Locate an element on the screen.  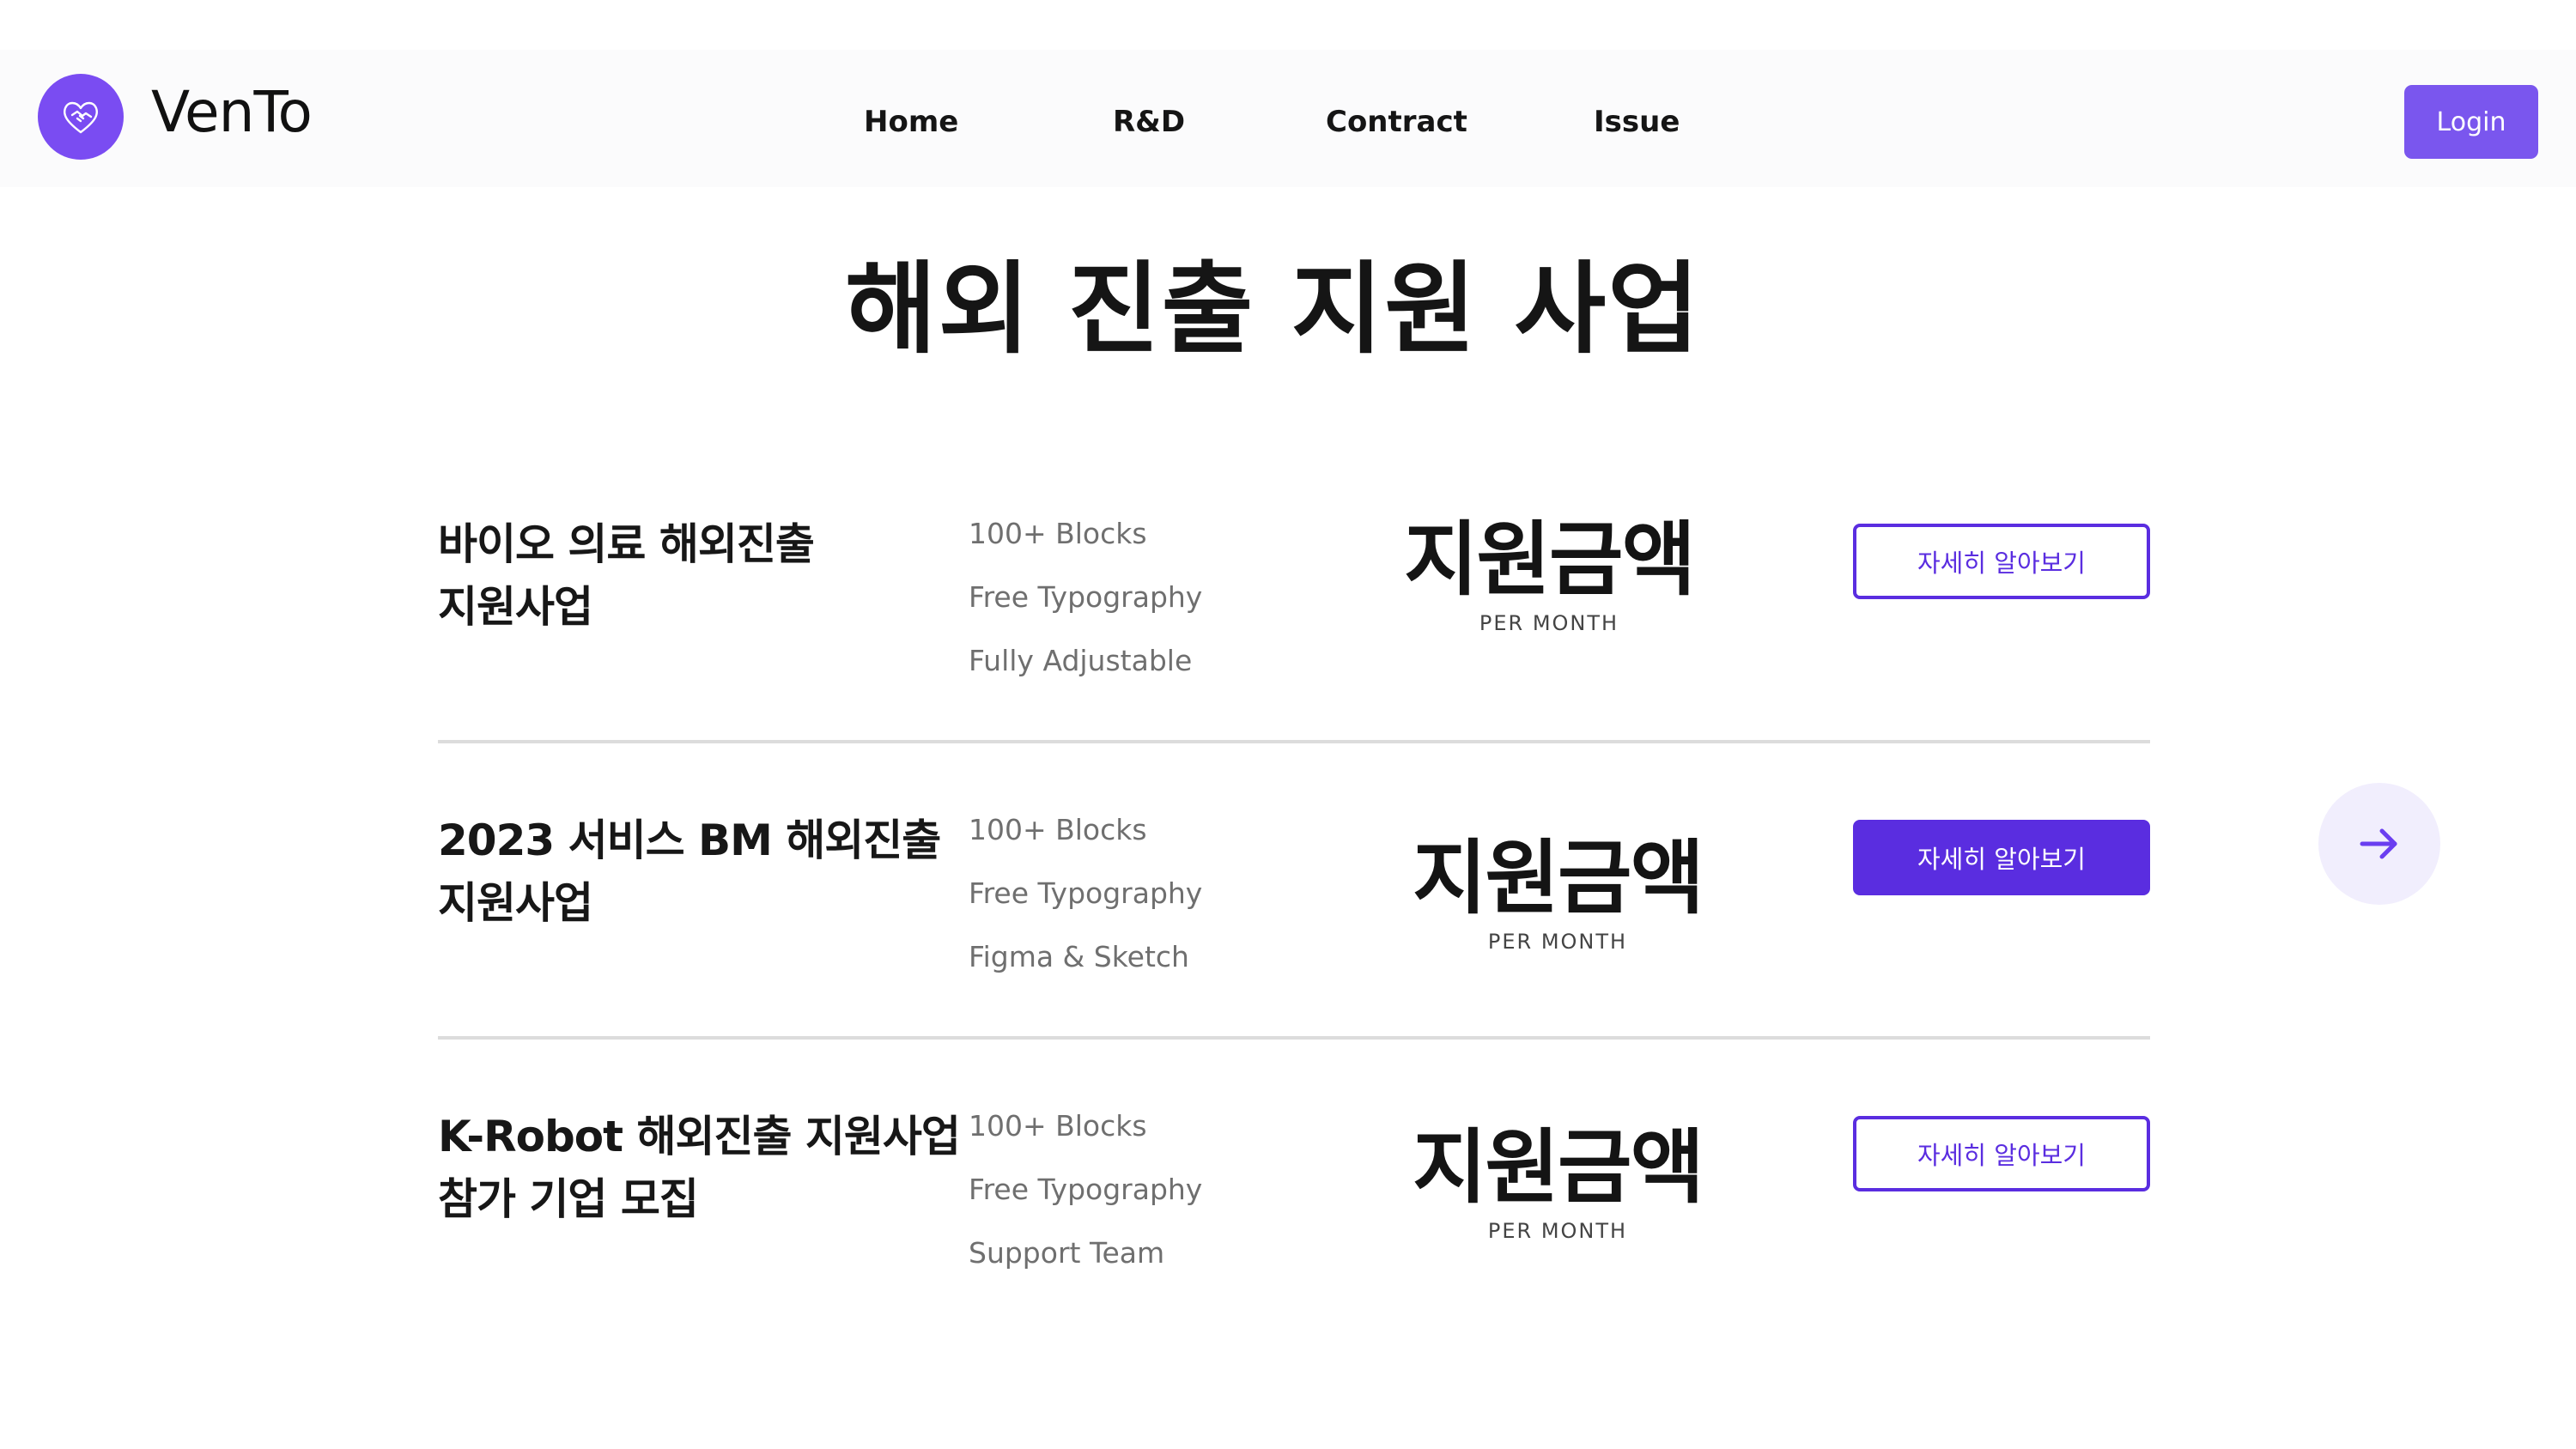
arrow-right-icon is located at coordinates (2378, 843).